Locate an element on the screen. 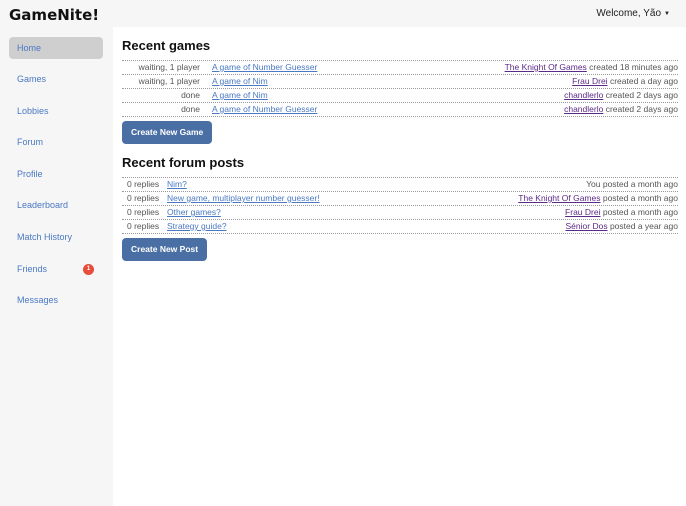 The width and height of the screenshot is (686, 506). app-logo: GameNite! is located at coordinates (54, 15).